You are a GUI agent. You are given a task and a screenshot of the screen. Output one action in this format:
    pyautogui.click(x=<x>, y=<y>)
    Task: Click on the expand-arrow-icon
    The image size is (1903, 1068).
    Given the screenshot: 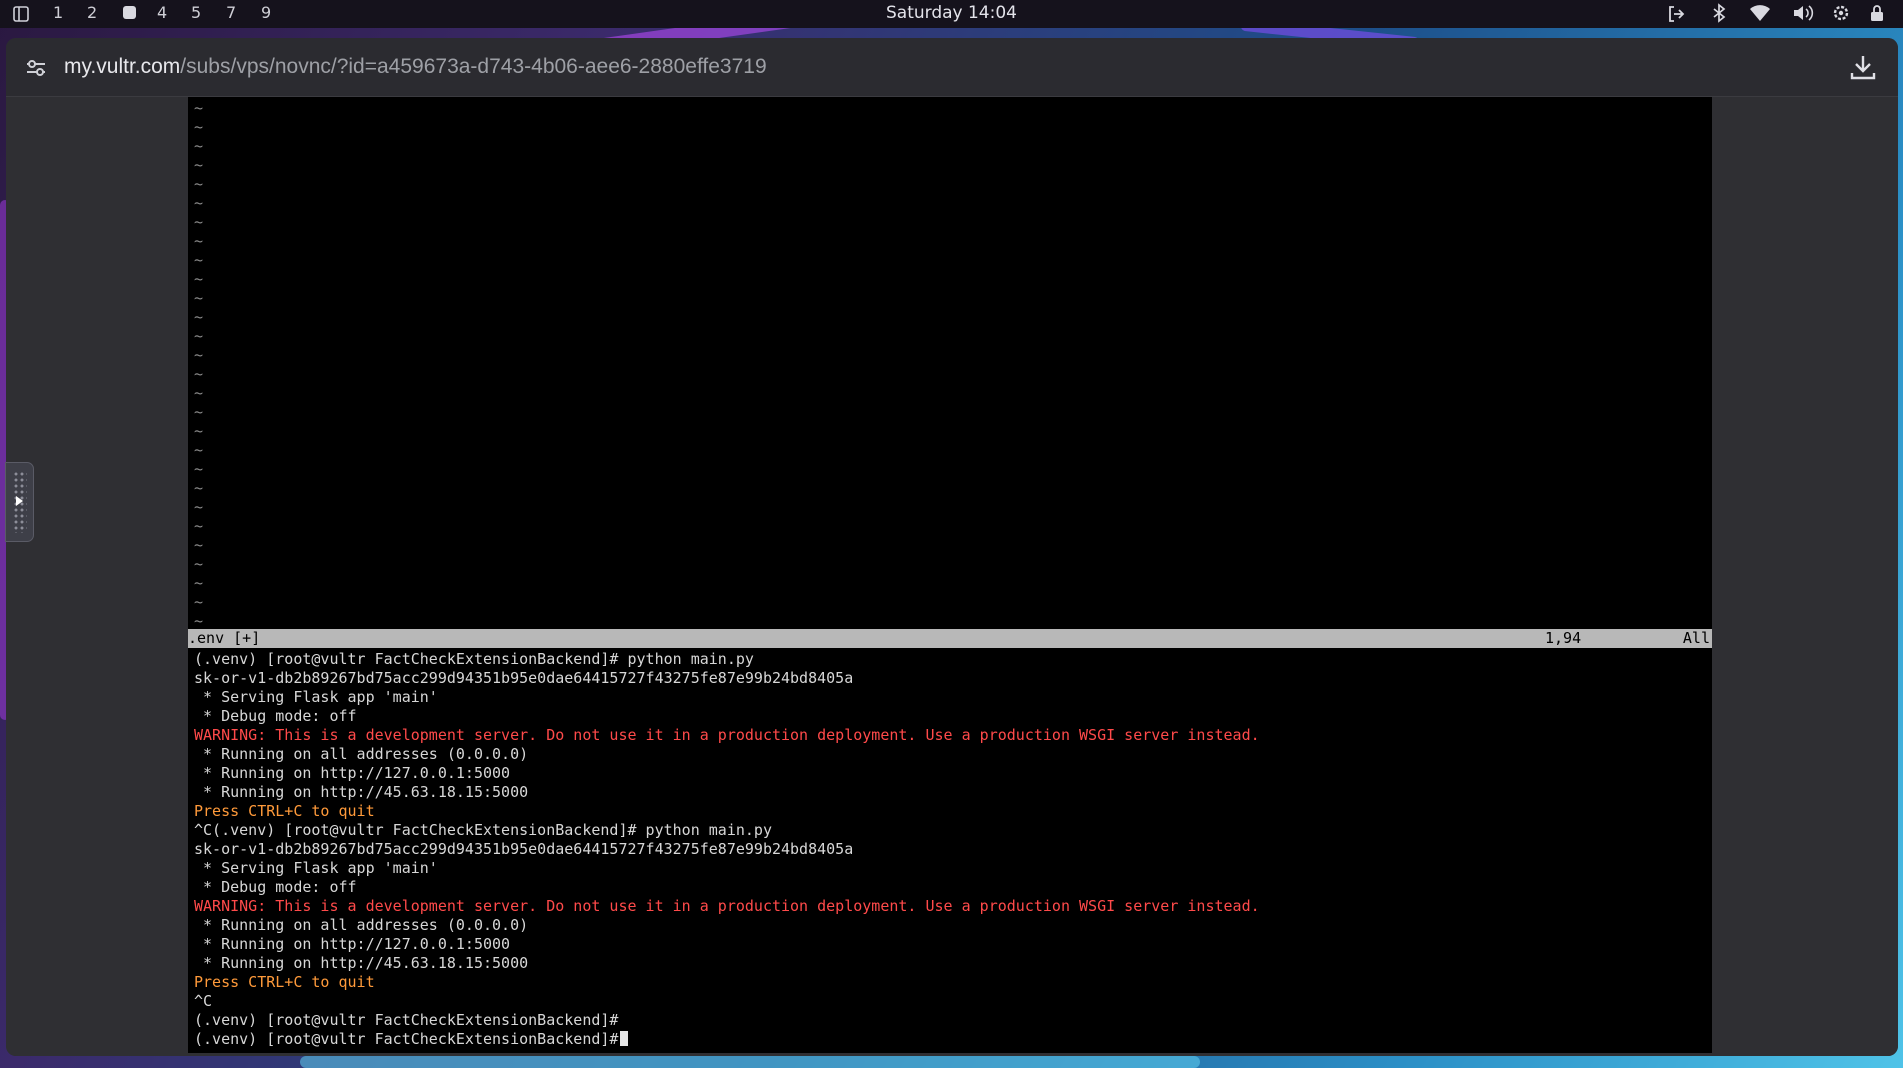 What is the action you would take?
    pyautogui.click(x=19, y=501)
    